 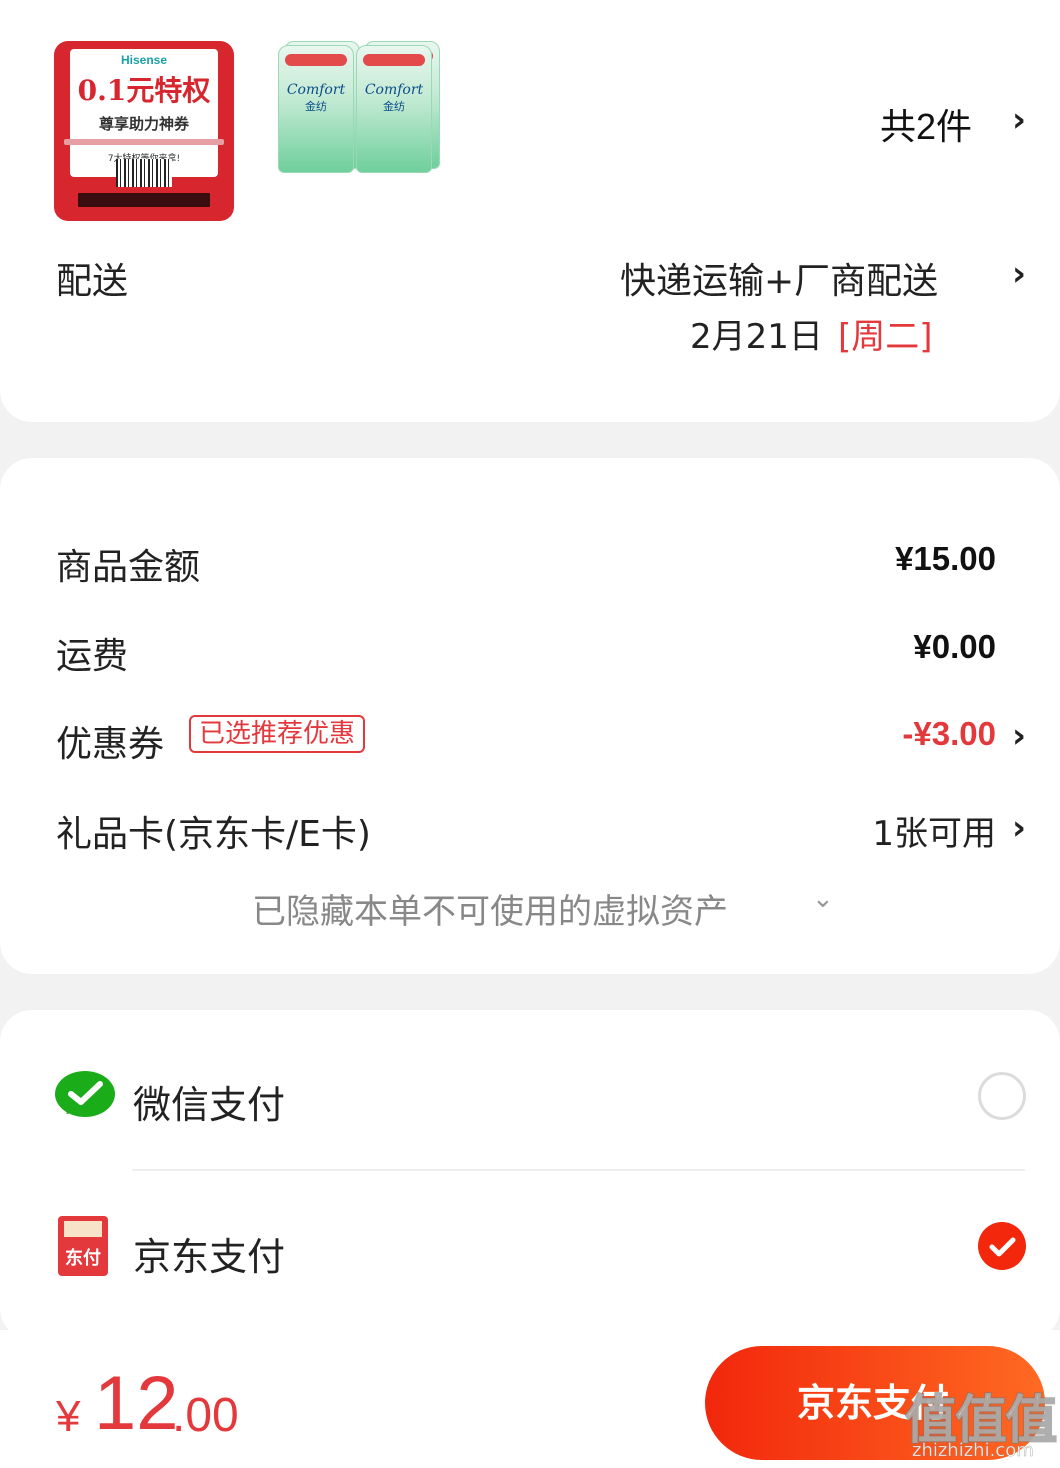 I want to click on jd-pay-radio-checked, so click(x=1002, y=1246).